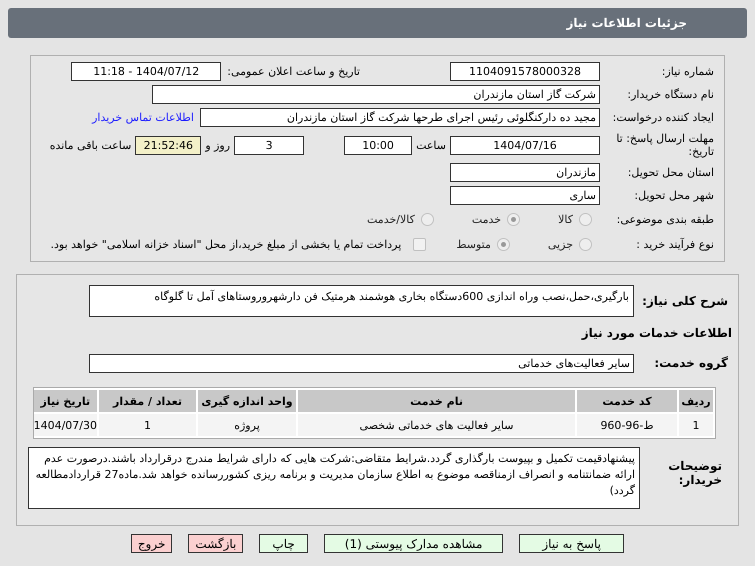  What do you see at coordinates (391, 219) in the screenshot?
I see `option-label: کالا/خدمت` at bounding box center [391, 219].